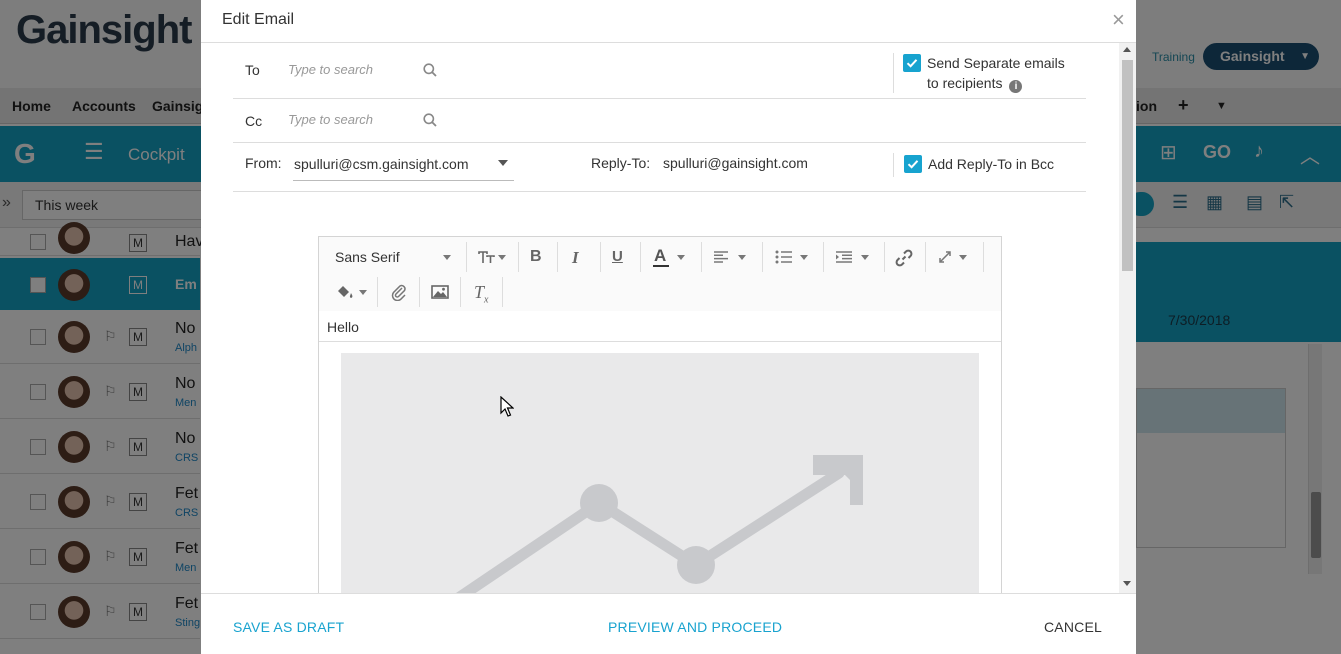 The width and height of the screenshot is (1341, 654). I want to click on fill-color-button, so click(352, 292).